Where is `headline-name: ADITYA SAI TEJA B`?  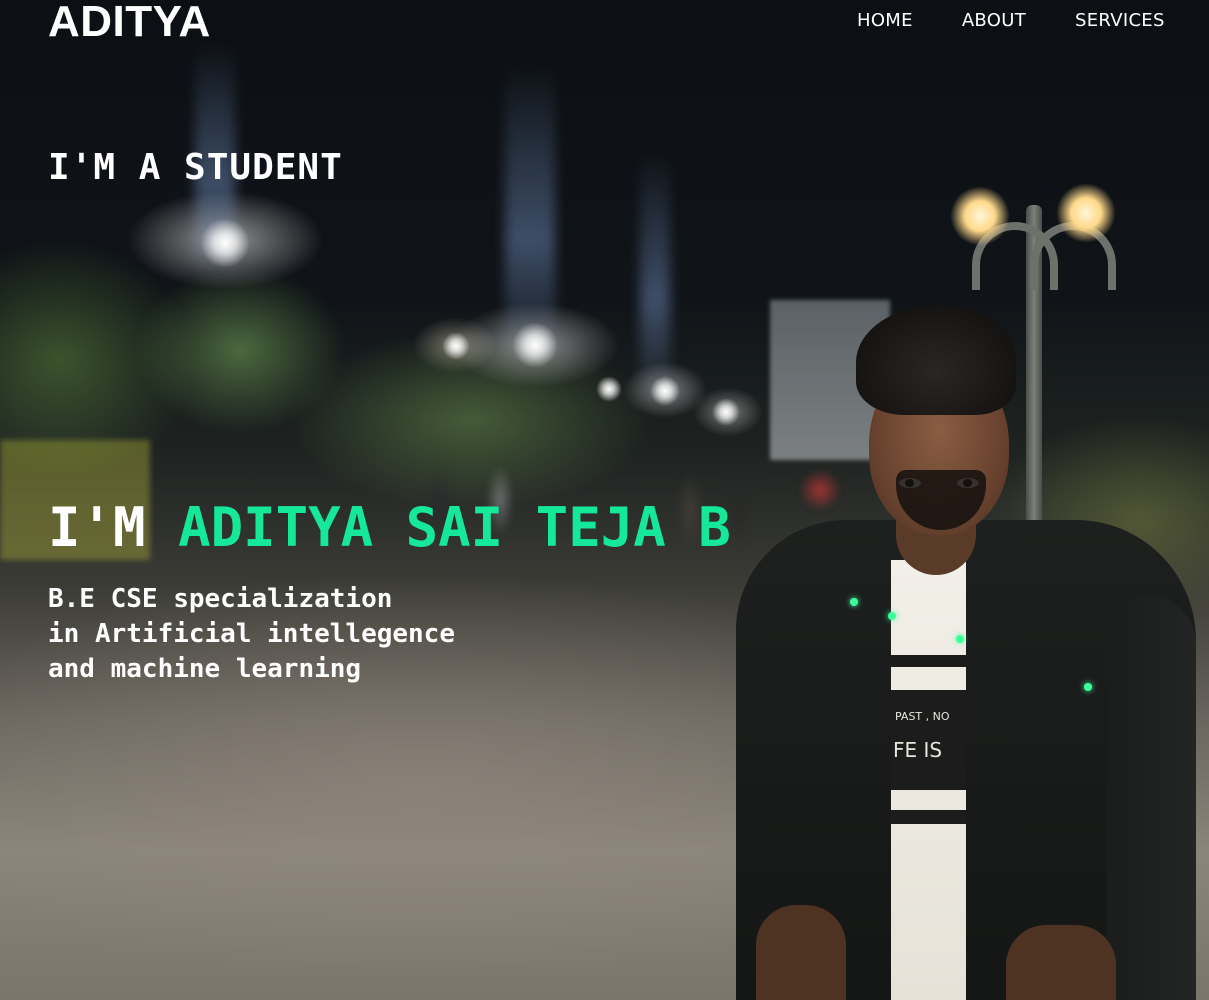
headline-name: ADITYA SAI TEJA B is located at coordinates (454, 527).